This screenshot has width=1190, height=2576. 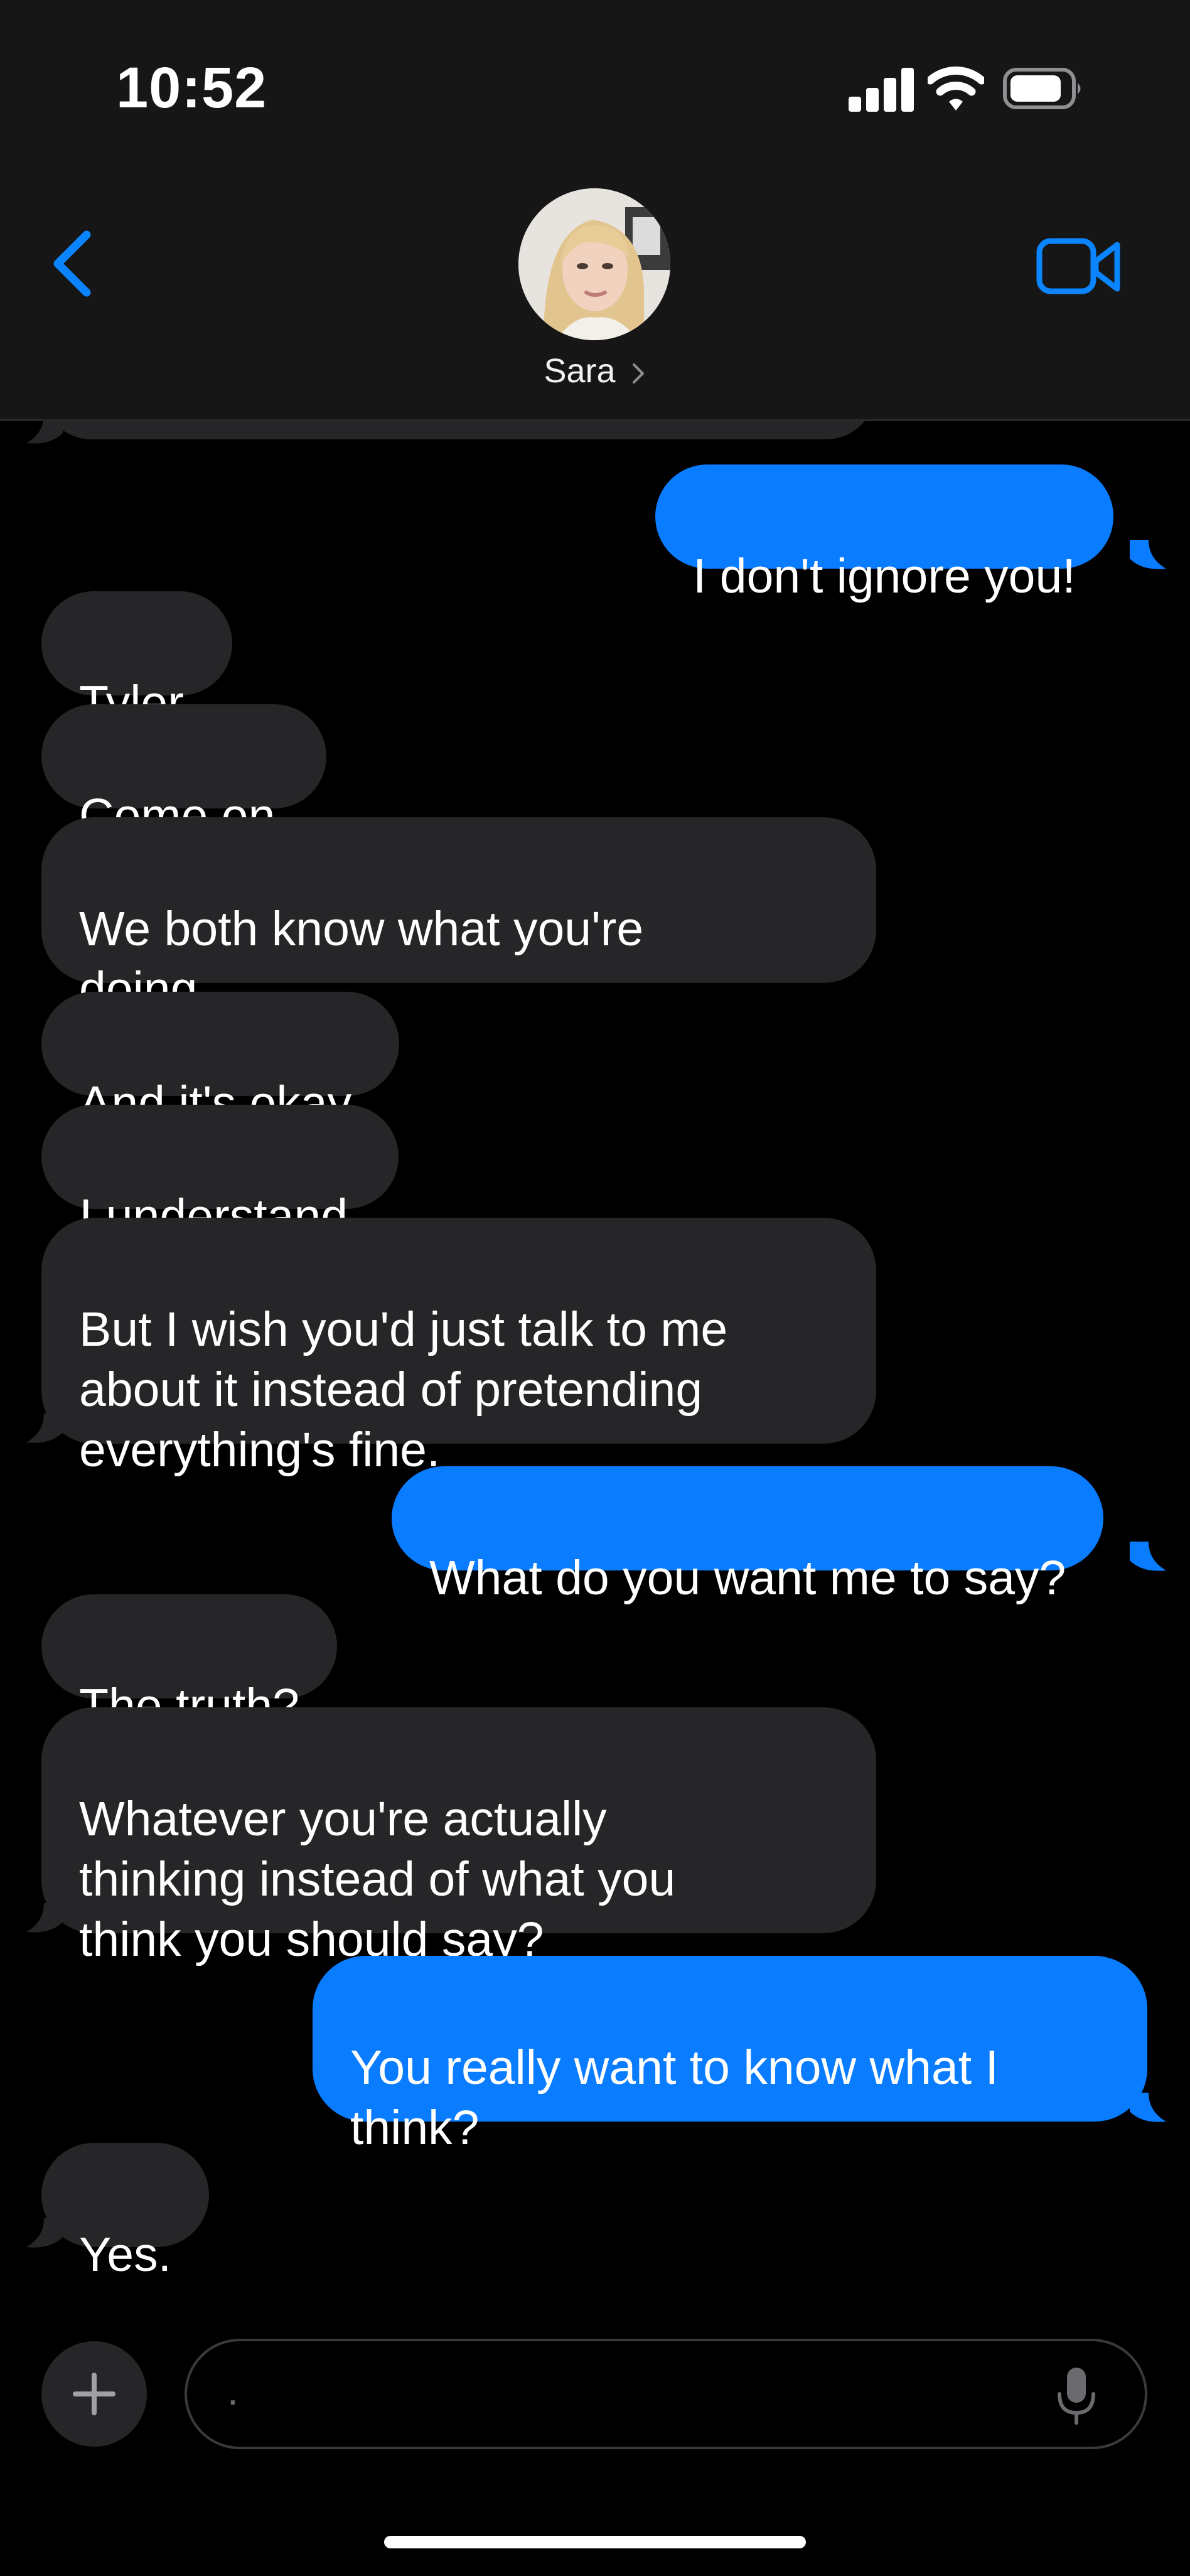 What do you see at coordinates (192, 88) in the screenshot?
I see `status-time: 10:52` at bounding box center [192, 88].